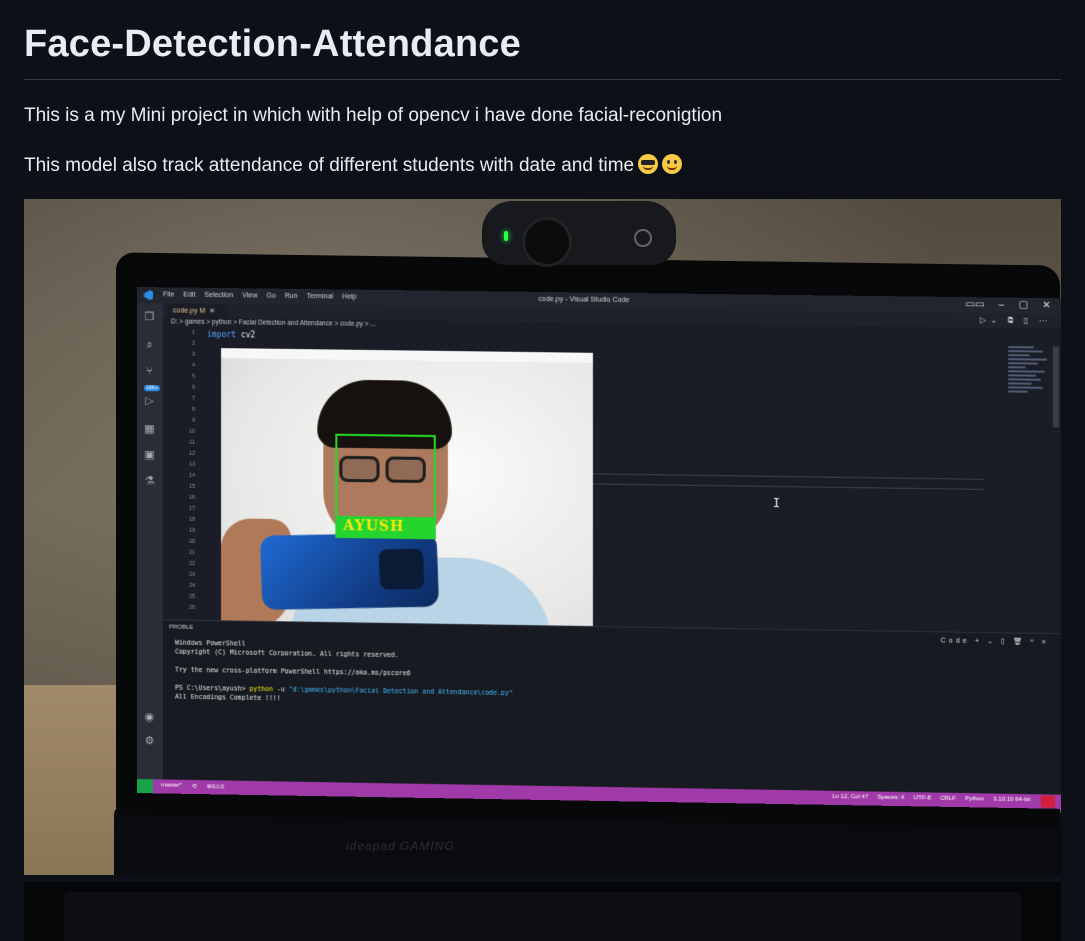 The width and height of the screenshot is (1085, 941). Describe the element at coordinates (776, 503) in the screenshot. I see `text-cursor-icon: I` at that location.